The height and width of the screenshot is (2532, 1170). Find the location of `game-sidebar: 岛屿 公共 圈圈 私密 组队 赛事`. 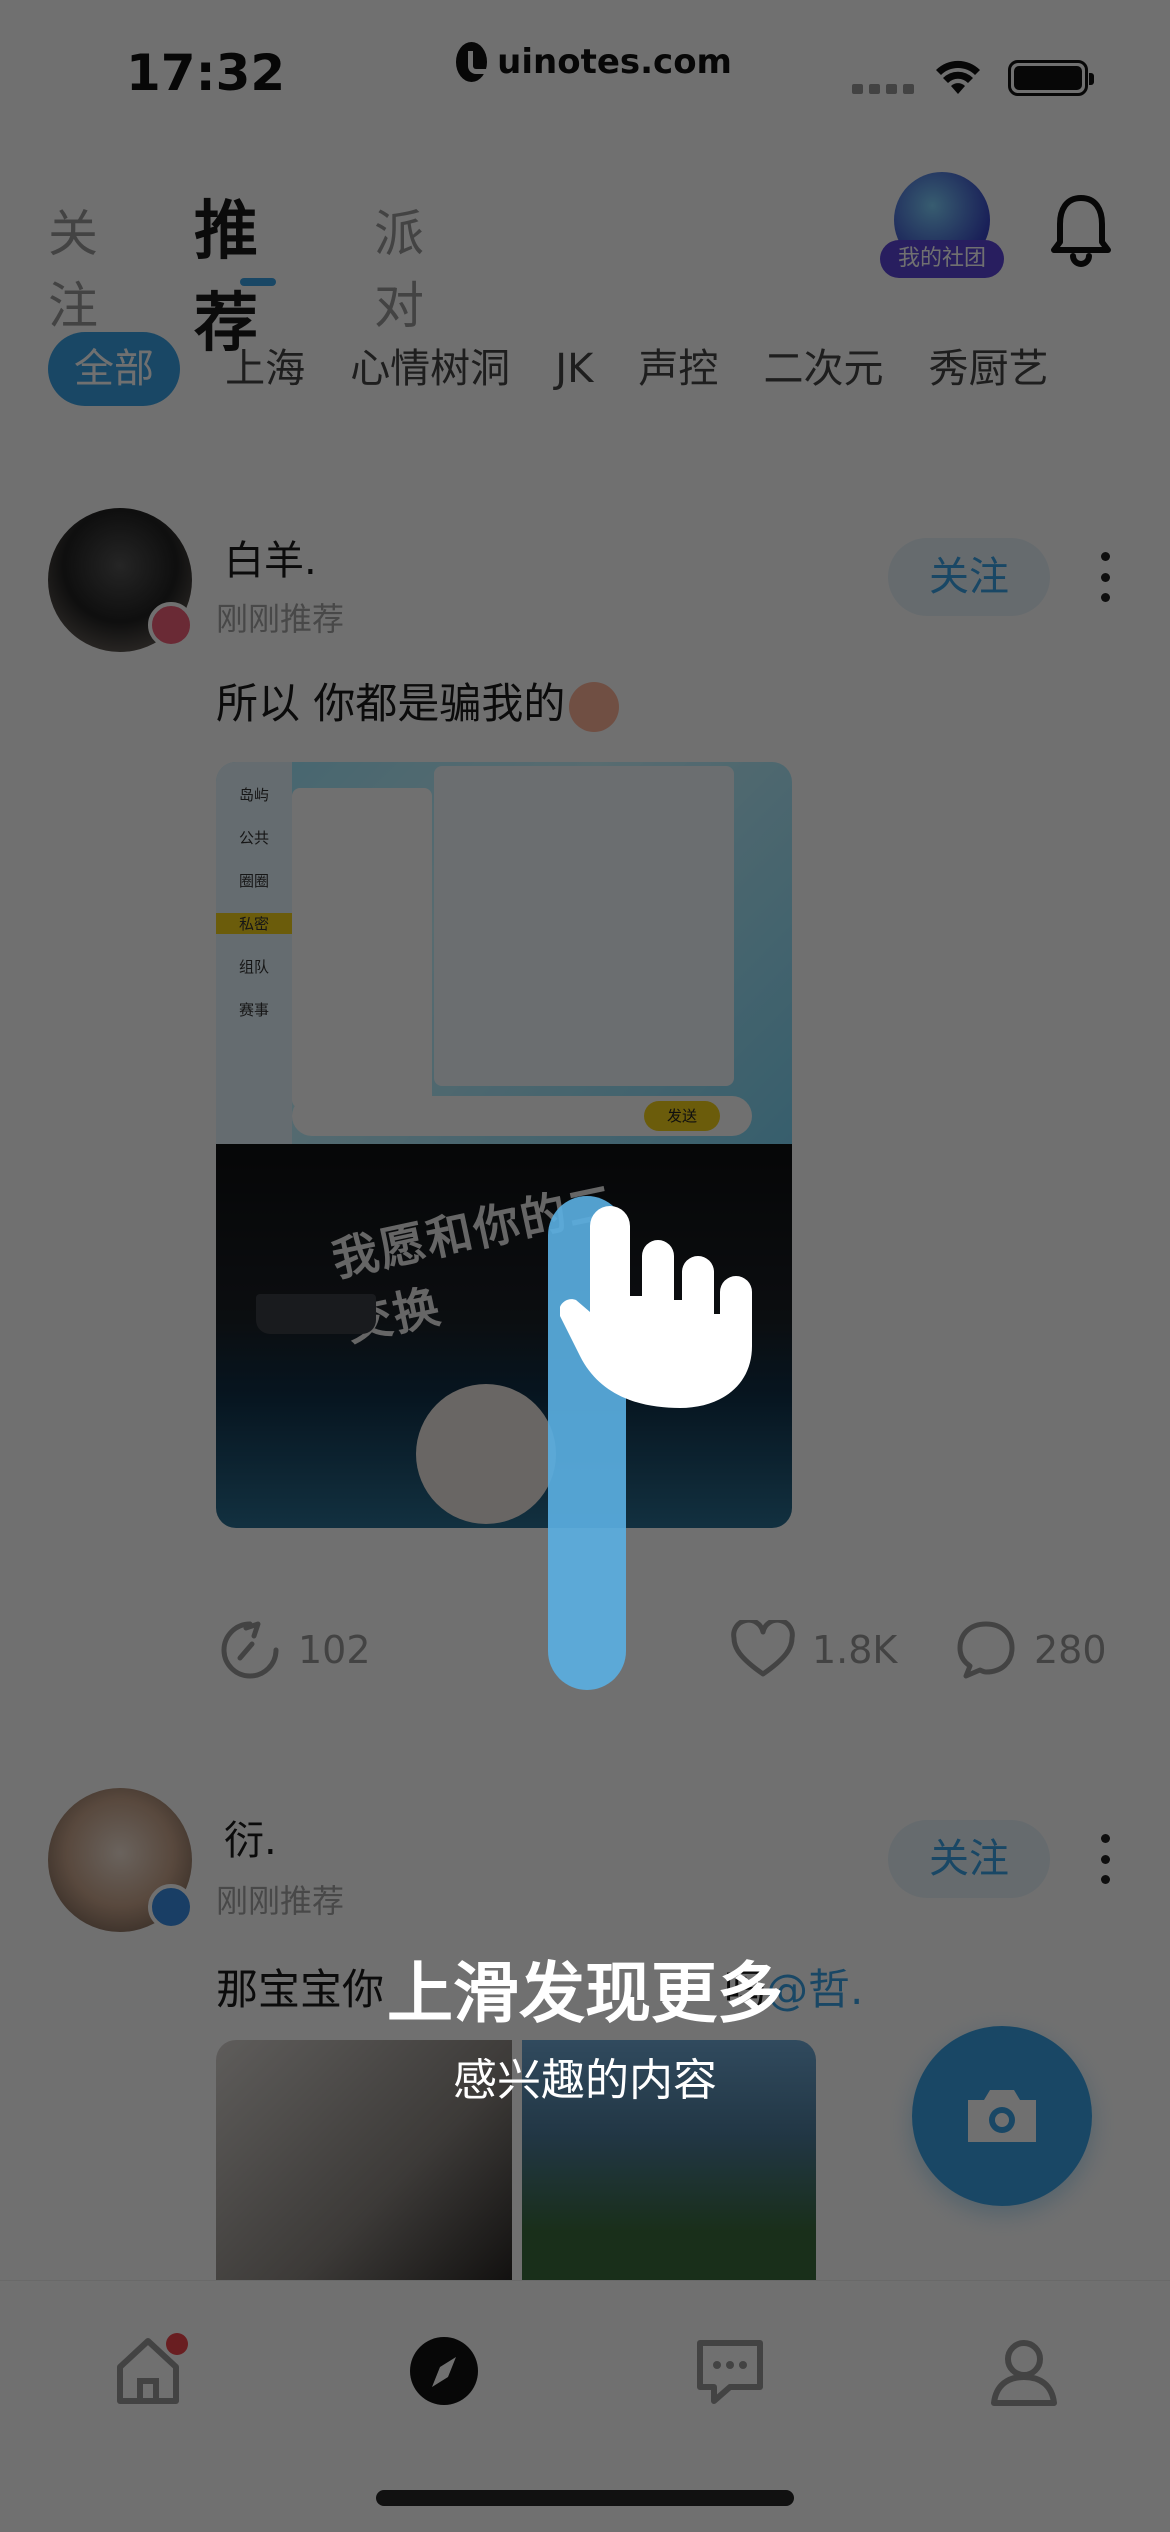

game-sidebar: 岛屿 公共 圈圈 私密 组队 赛事 is located at coordinates (254, 953).